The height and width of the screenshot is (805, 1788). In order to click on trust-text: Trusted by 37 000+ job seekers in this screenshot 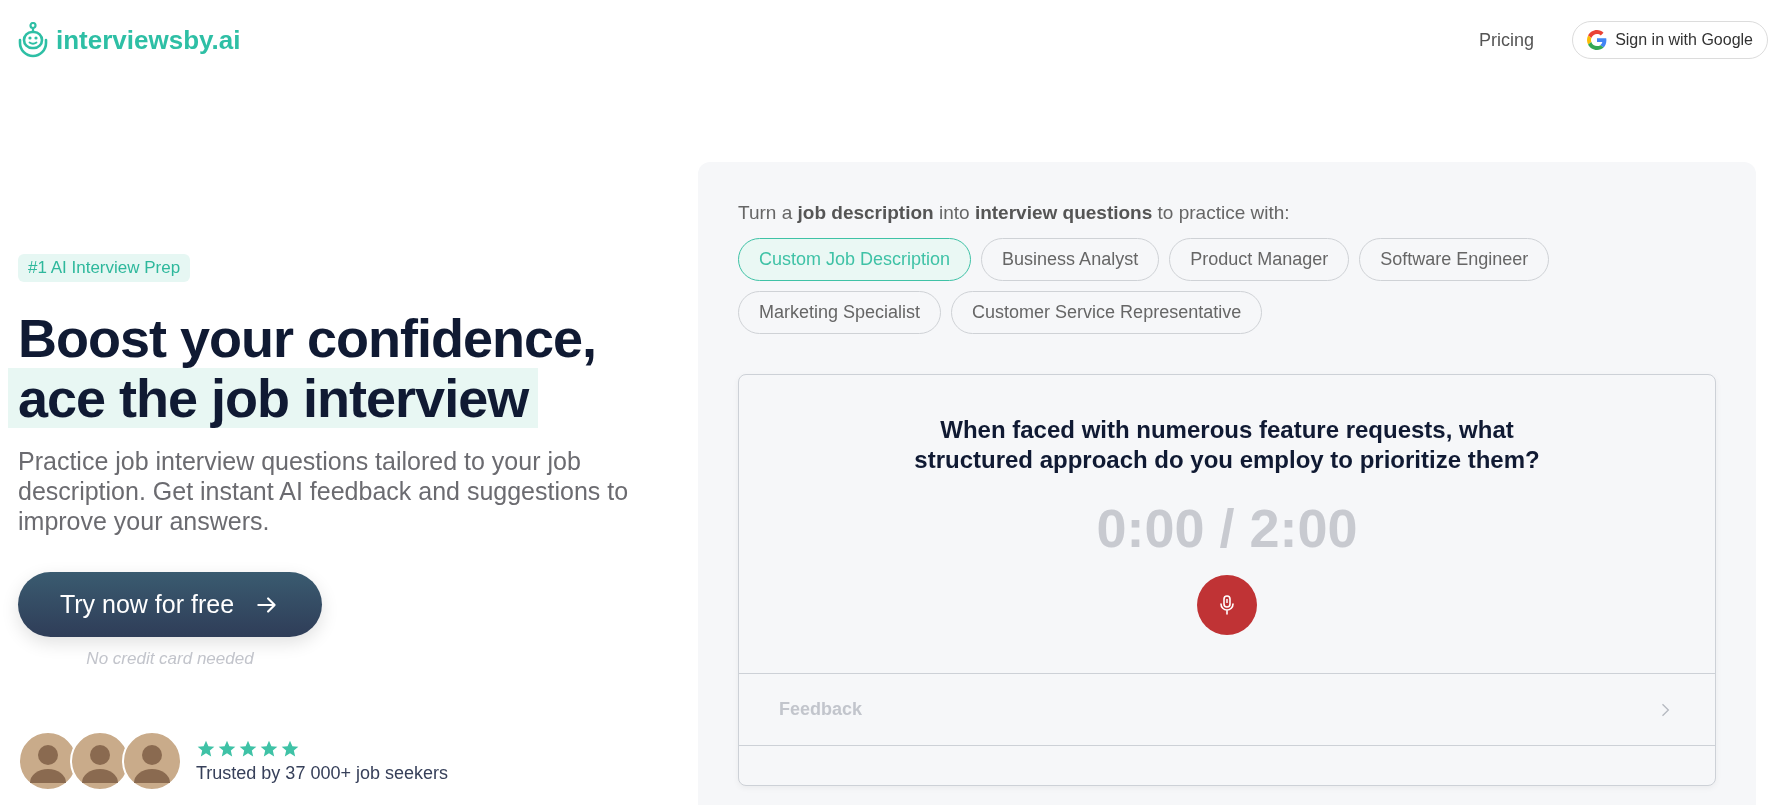, I will do `click(322, 773)`.